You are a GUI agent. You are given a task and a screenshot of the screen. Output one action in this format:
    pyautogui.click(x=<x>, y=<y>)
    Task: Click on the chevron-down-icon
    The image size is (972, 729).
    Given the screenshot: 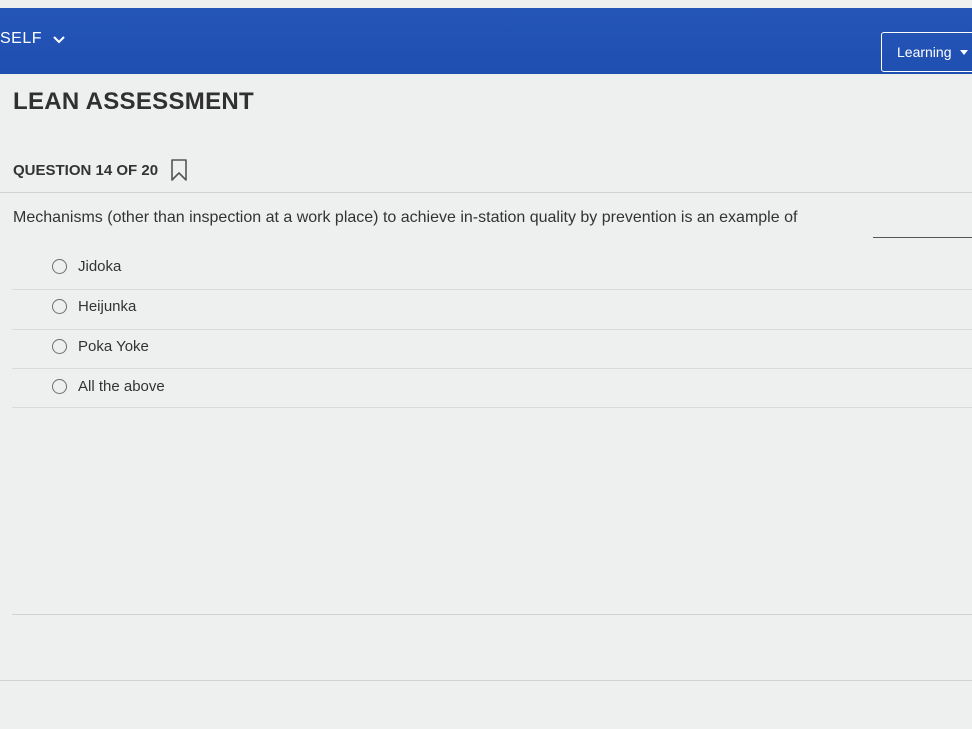 What is the action you would take?
    pyautogui.click(x=59, y=40)
    